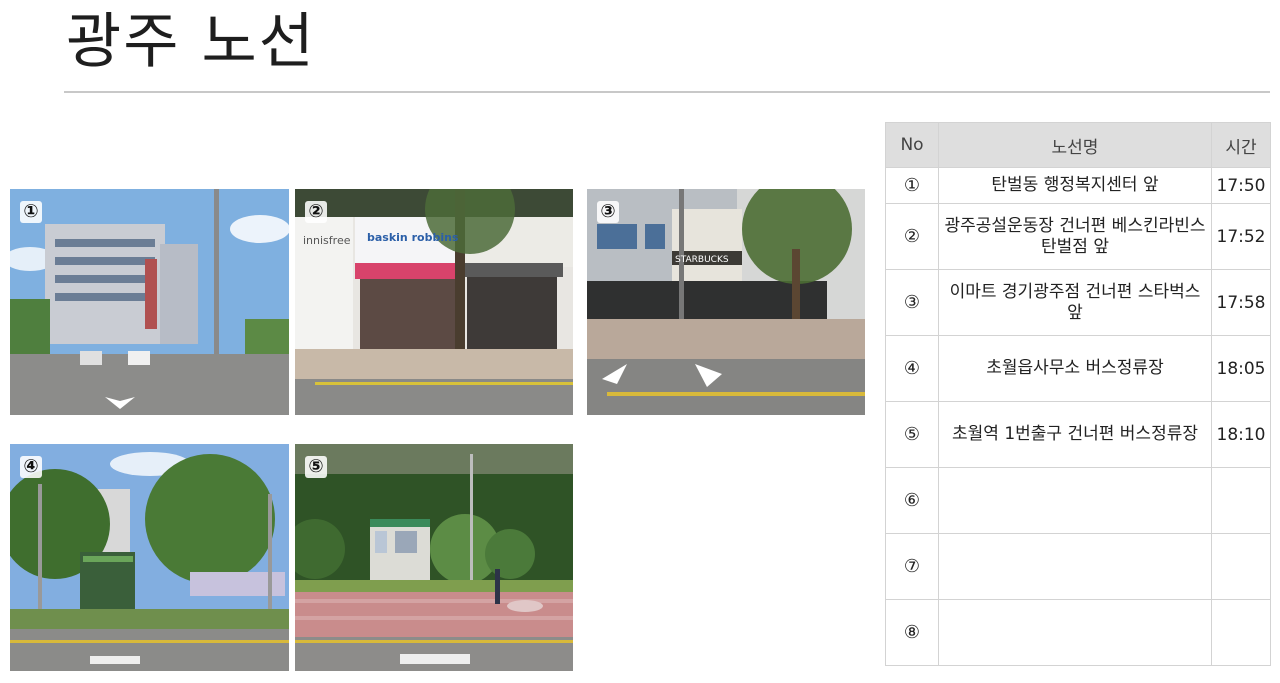 The image size is (1280, 683). What do you see at coordinates (434, 302) in the screenshot?
I see `stop-photo-2: innisfree baskin robbins ②` at bounding box center [434, 302].